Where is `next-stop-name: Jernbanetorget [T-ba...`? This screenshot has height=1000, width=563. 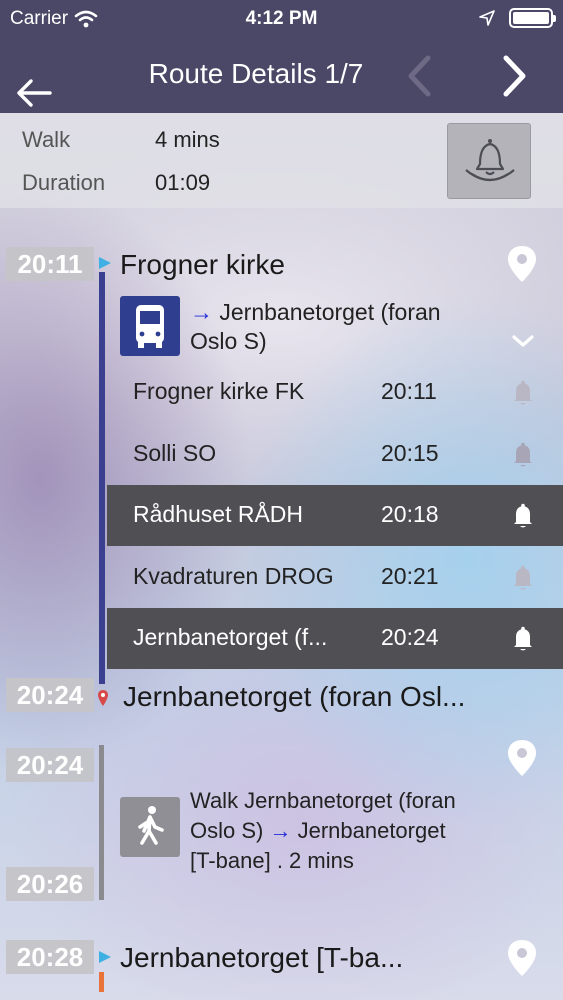 next-stop-name: Jernbanetorget [T-ba... is located at coordinates (262, 957).